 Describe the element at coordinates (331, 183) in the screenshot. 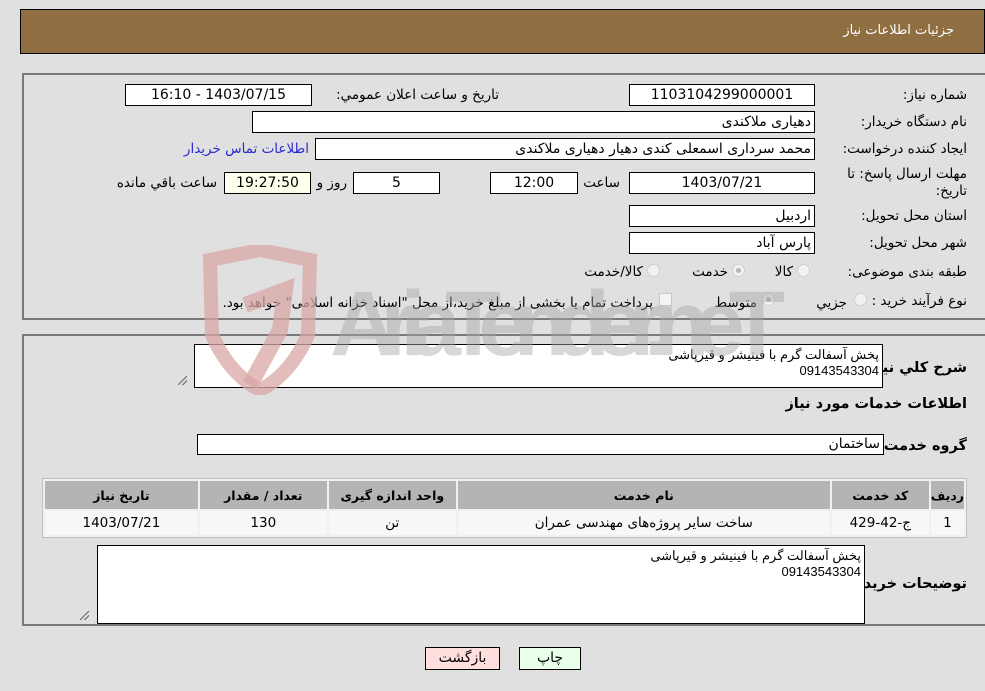

I see `days-label: روز و` at that location.